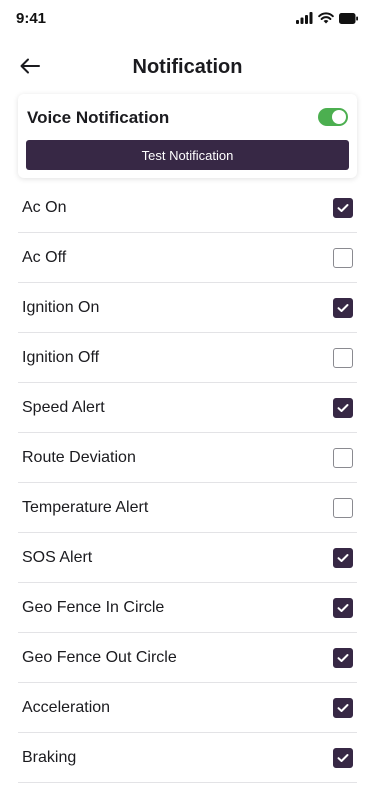 The width and height of the screenshot is (375, 812). What do you see at coordinates (187, 155) in the screenshot?
I see `test-notification-button: Test Notification` at bounding box center [187, 155].